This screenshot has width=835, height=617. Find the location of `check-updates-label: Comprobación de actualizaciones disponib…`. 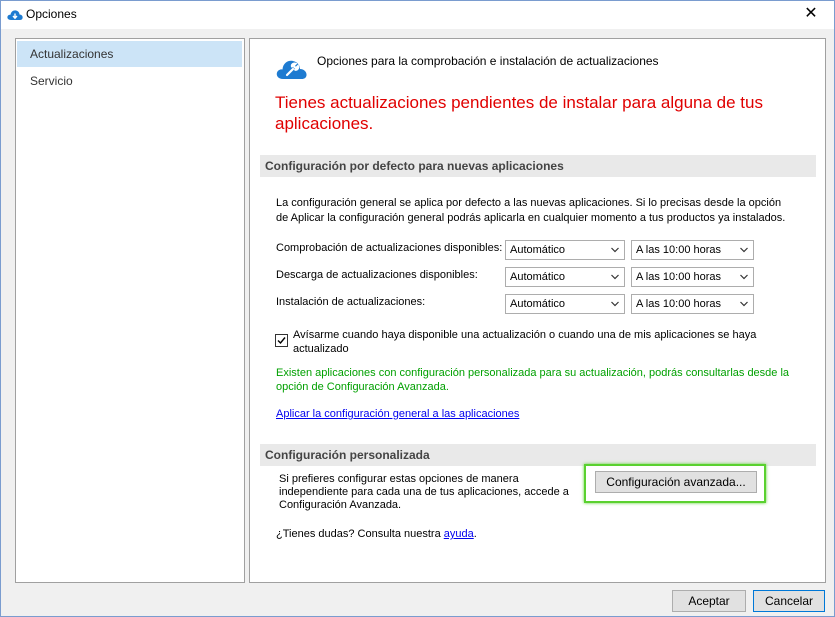

check-updates-label: Comprobación de actualizaciones disponib… is located at coordinates (389, 248).